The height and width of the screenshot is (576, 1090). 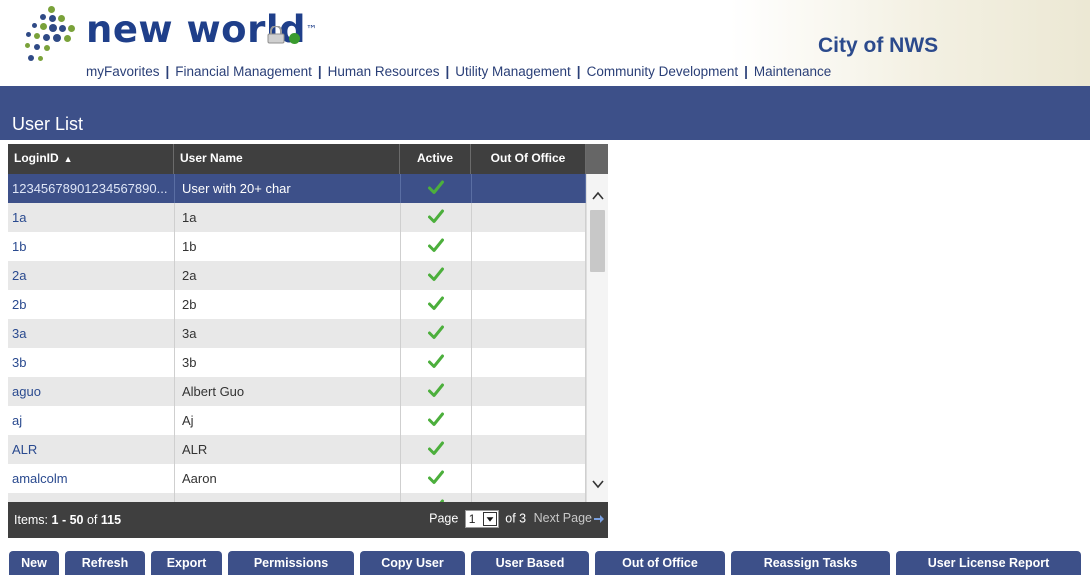 I want to click on nav-utility-management: Utility Management, so click(x=513, y=71).